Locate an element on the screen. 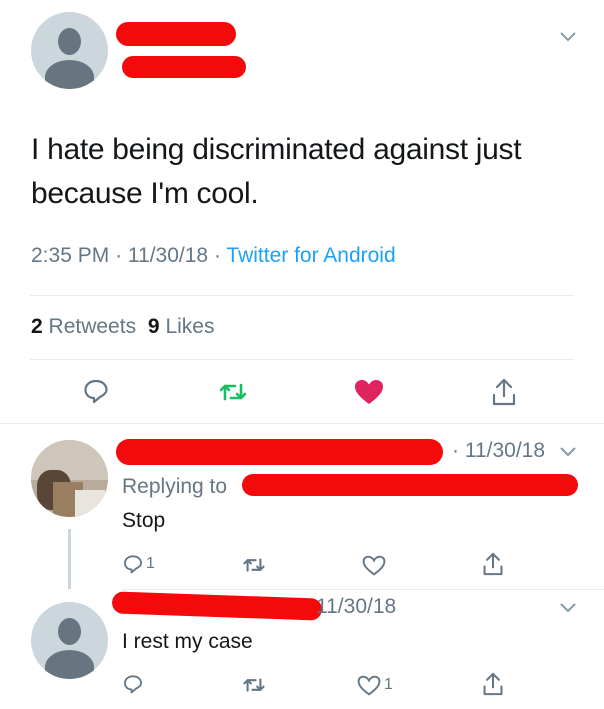  redacted-reply1-name is located at coordinates (279, 452).